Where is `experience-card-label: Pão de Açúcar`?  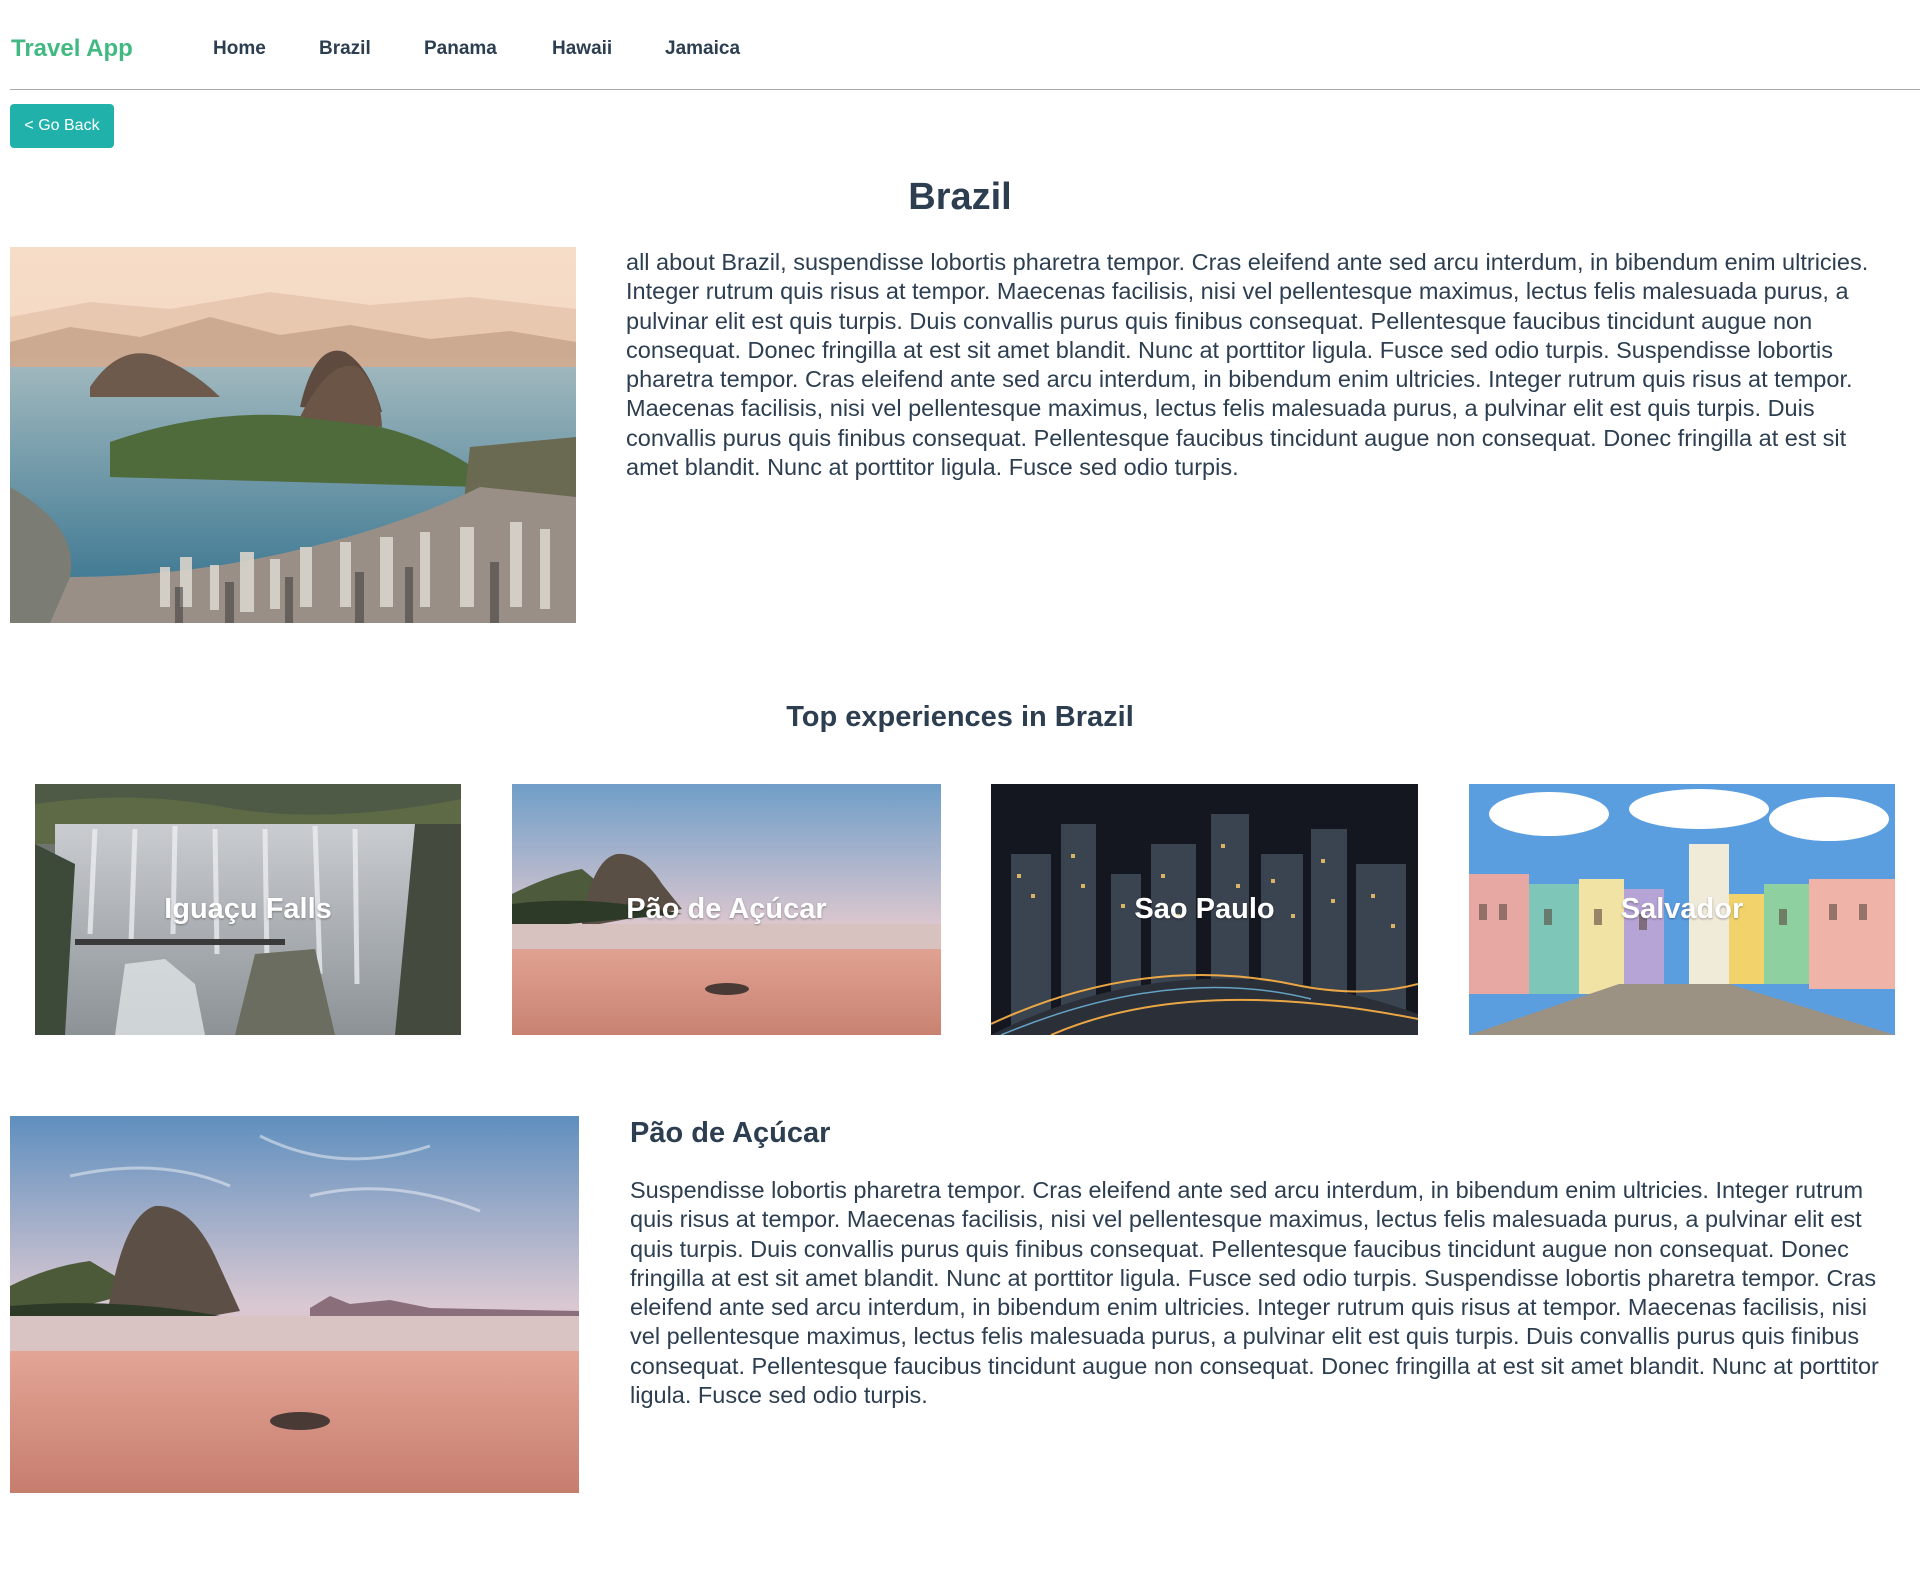 experience-card-label: Pão de Açúcar is located at coordinates (726, 909).